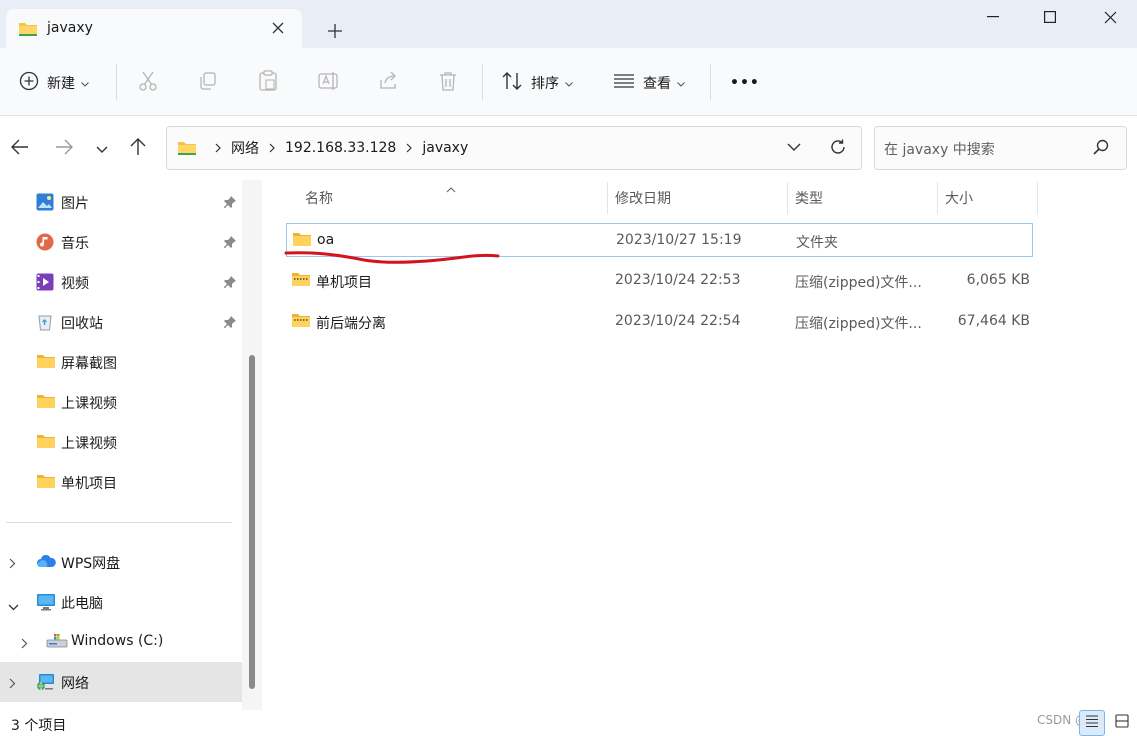  Describe the element at coordinates (121, 562) in the screenshot. I see `sidebar-item-wps-cloud: WPS网盘` at that location.